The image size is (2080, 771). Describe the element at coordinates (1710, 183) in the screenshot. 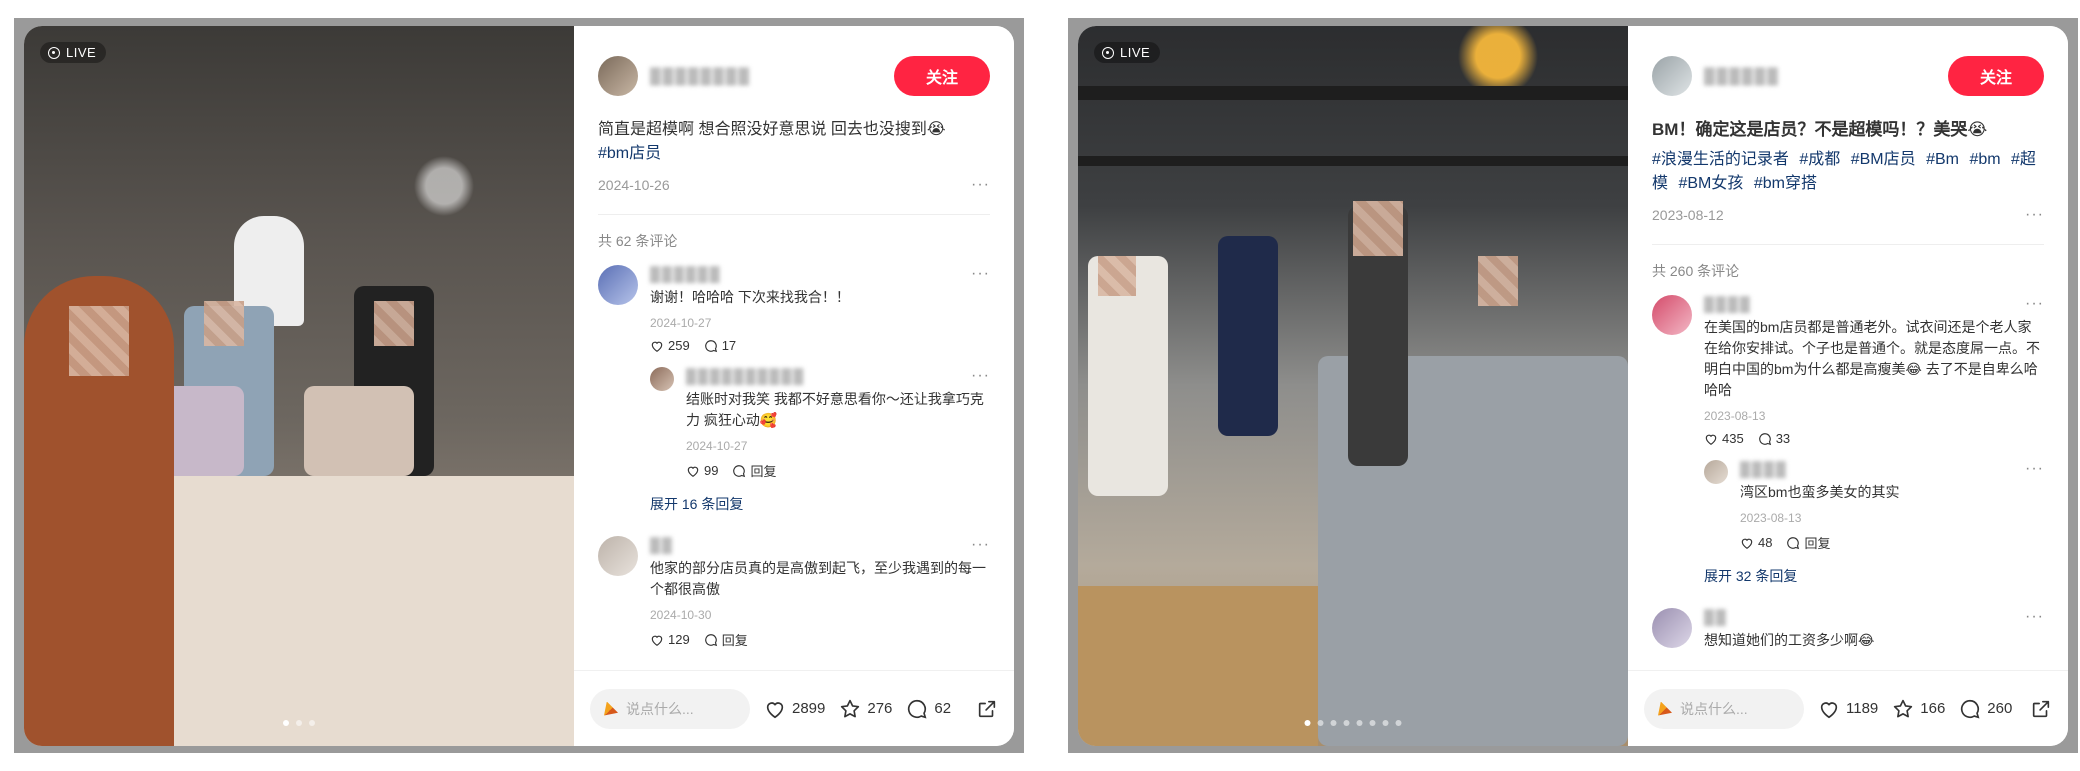

I see `hashtag-link: #BM女孩` at that location.